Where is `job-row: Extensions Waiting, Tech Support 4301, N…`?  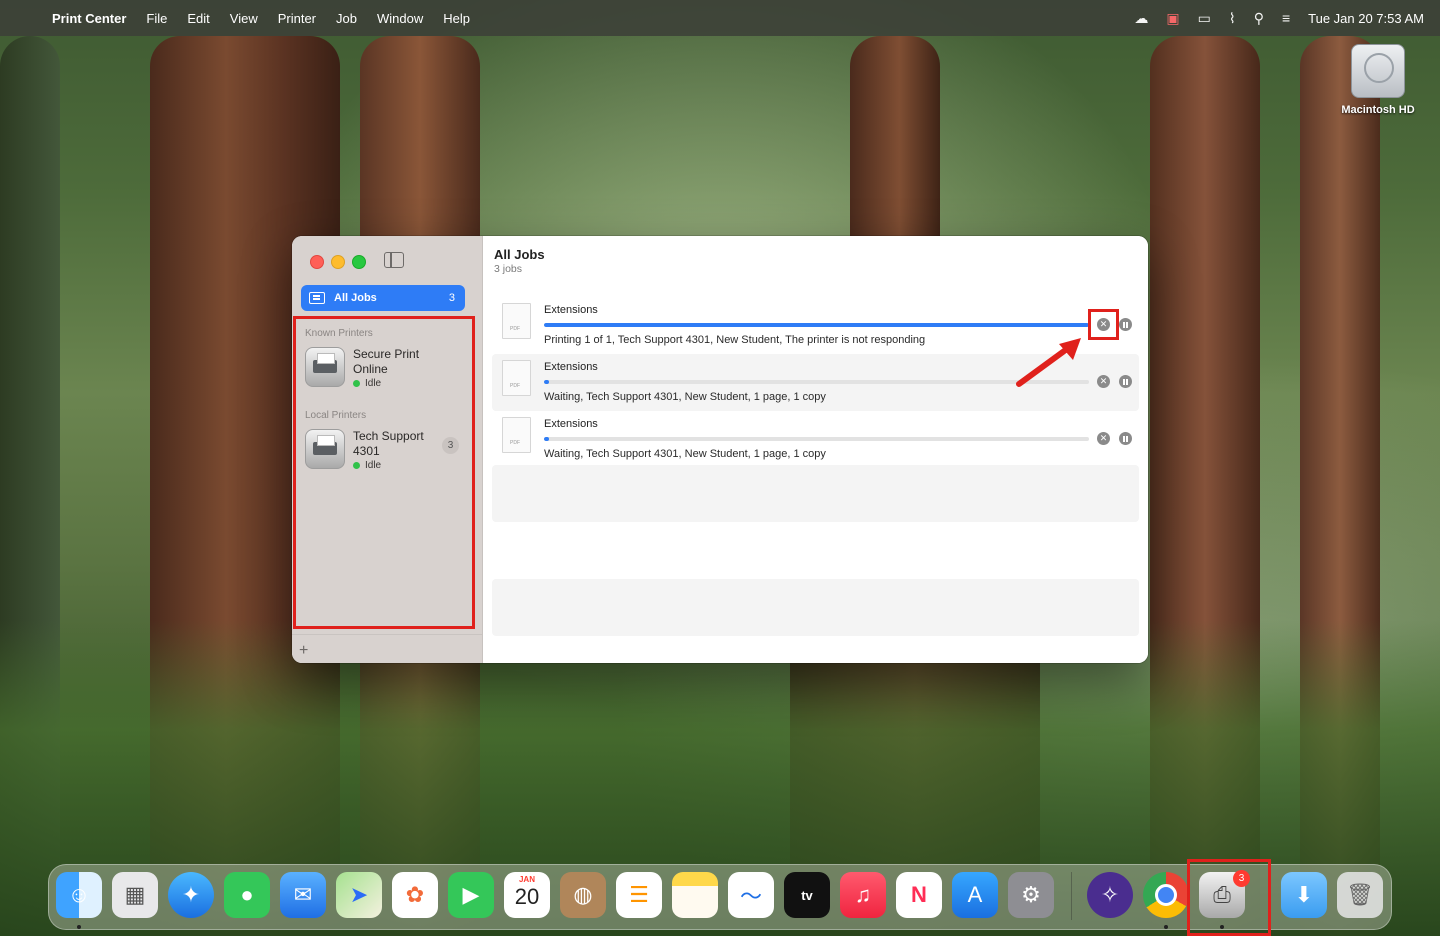
job-row: Extensions Waiting, Tech Support 4301, N… is located at coordinates (815, 439).